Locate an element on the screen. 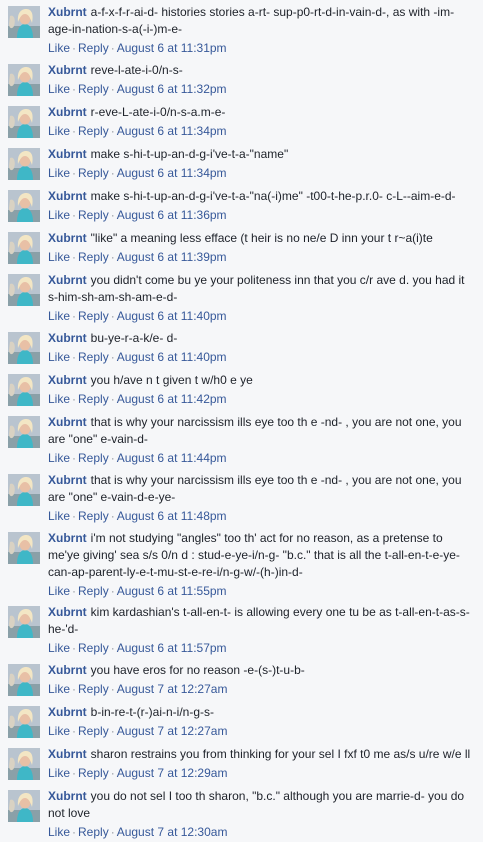 This screenshot has height=842, width=483. avatar-photo-icon is located at coordinates (24, 348).